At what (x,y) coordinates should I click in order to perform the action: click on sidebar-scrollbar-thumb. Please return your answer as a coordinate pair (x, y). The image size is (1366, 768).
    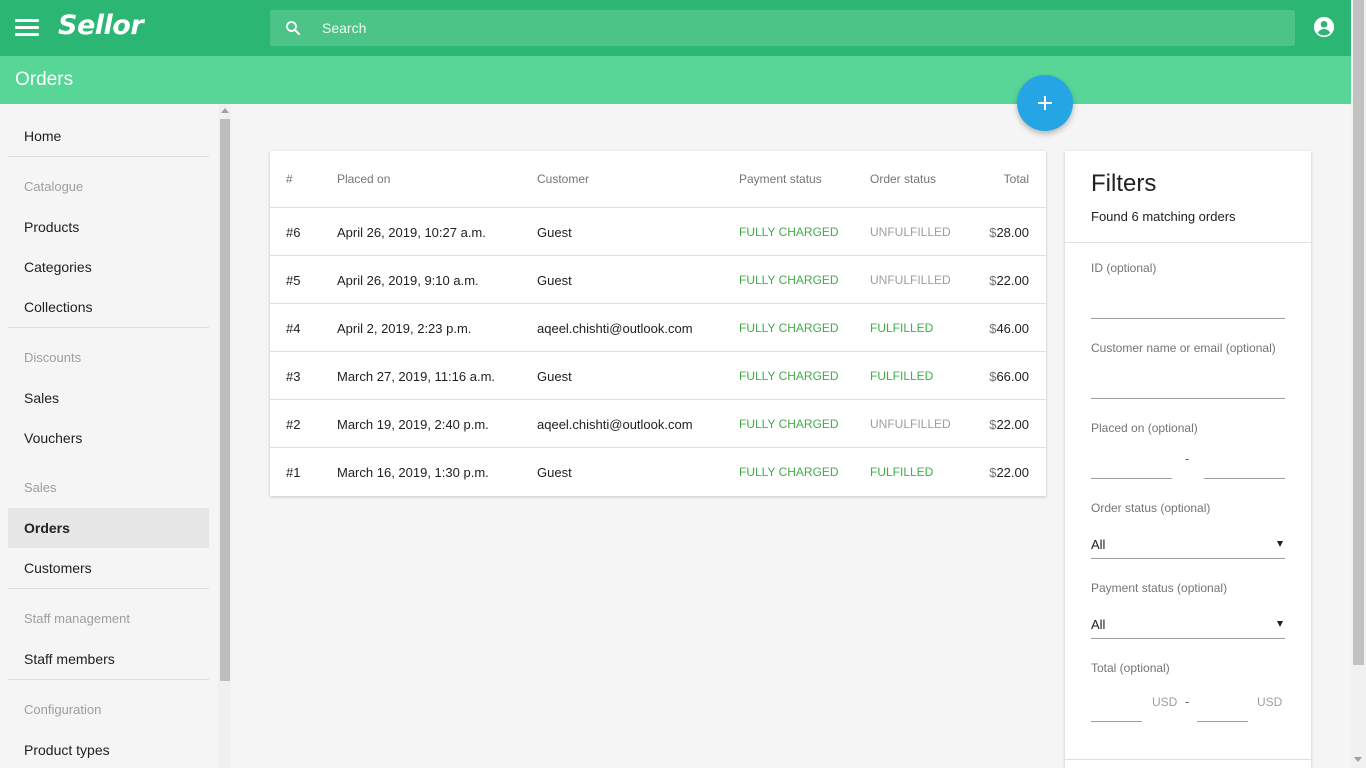
    Looking at the image, I should click on (225, 400).